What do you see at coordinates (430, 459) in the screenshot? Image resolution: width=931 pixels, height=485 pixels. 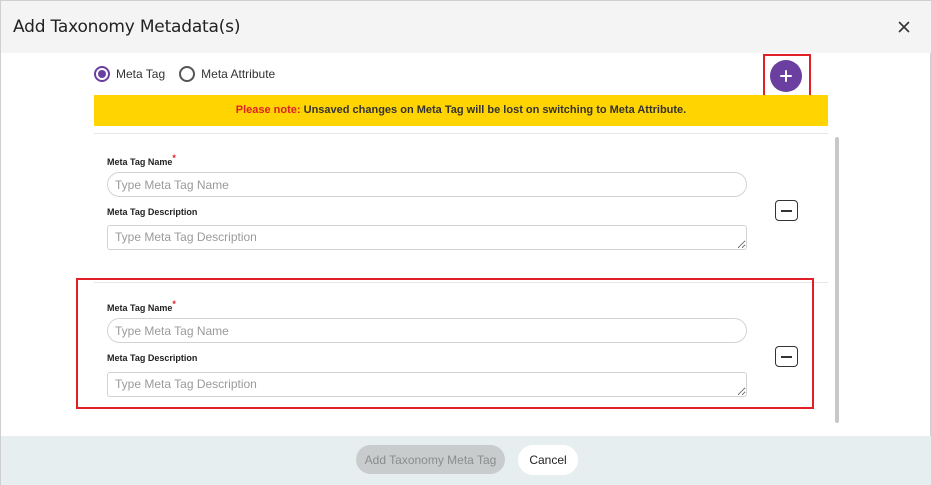 I see `add-taxonomy-meta-tag-button: Add Taxonomy Meta Tag` at bounding box center [430, 459].